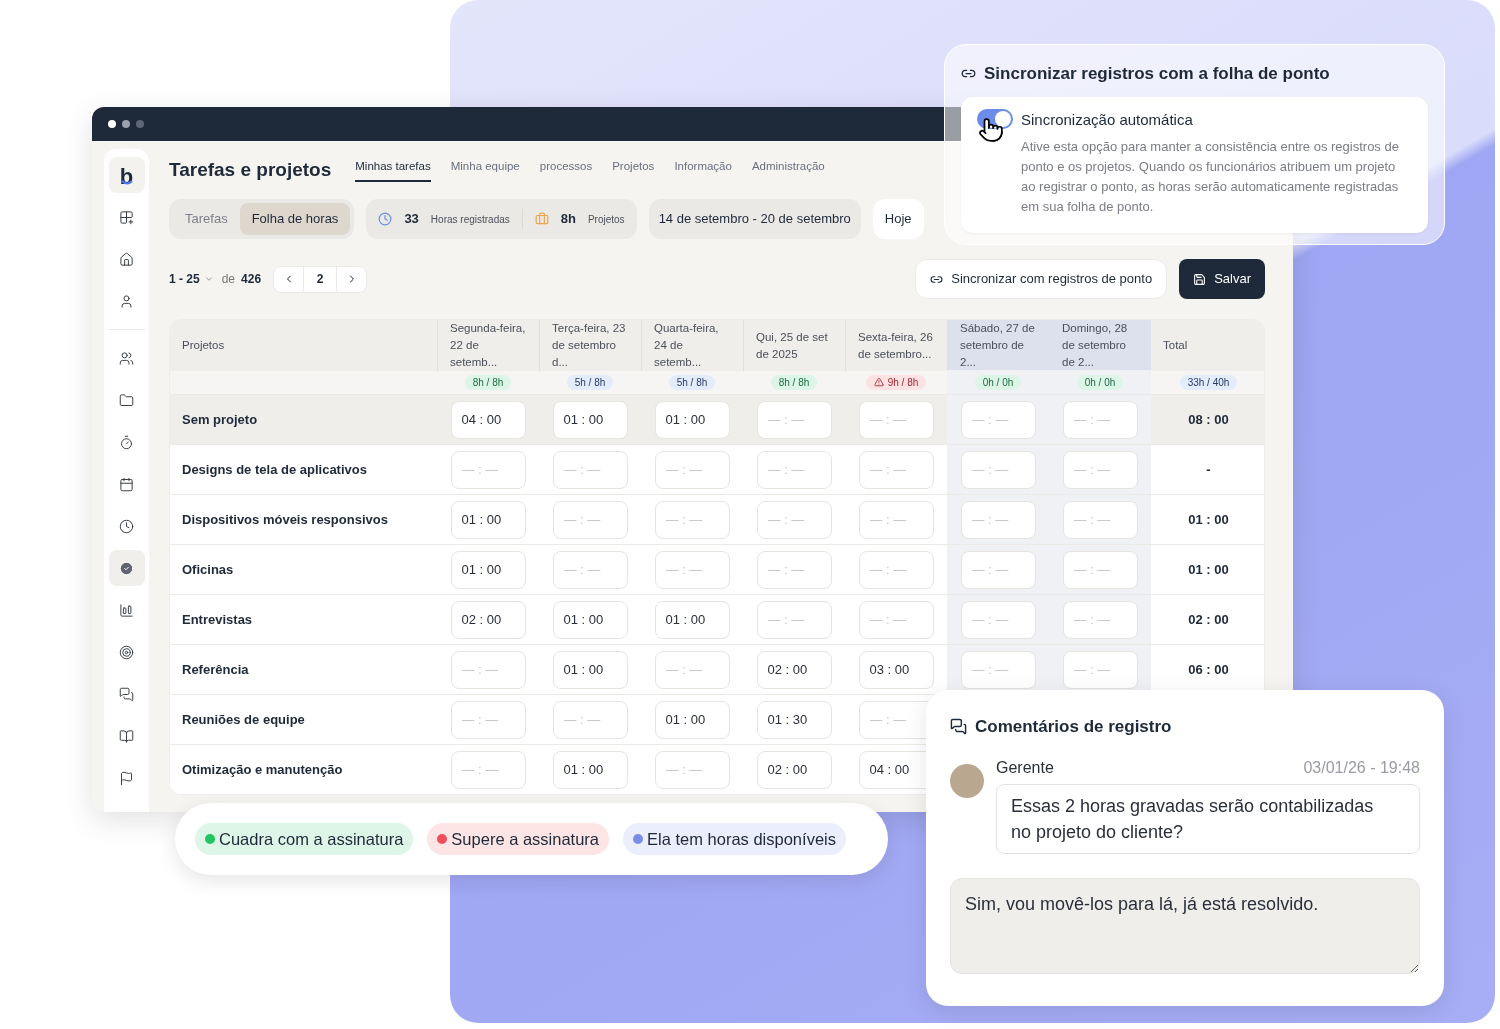 Image resolution: width=1500 pixels, height=1029 pixels. What do you see at coordinates (1208, 818) in the screenshot?
I see `comment-text: Essas 2 horas gravadas serão contabilizadas no projeto do cliente?` at bounding box center [1208, 818].